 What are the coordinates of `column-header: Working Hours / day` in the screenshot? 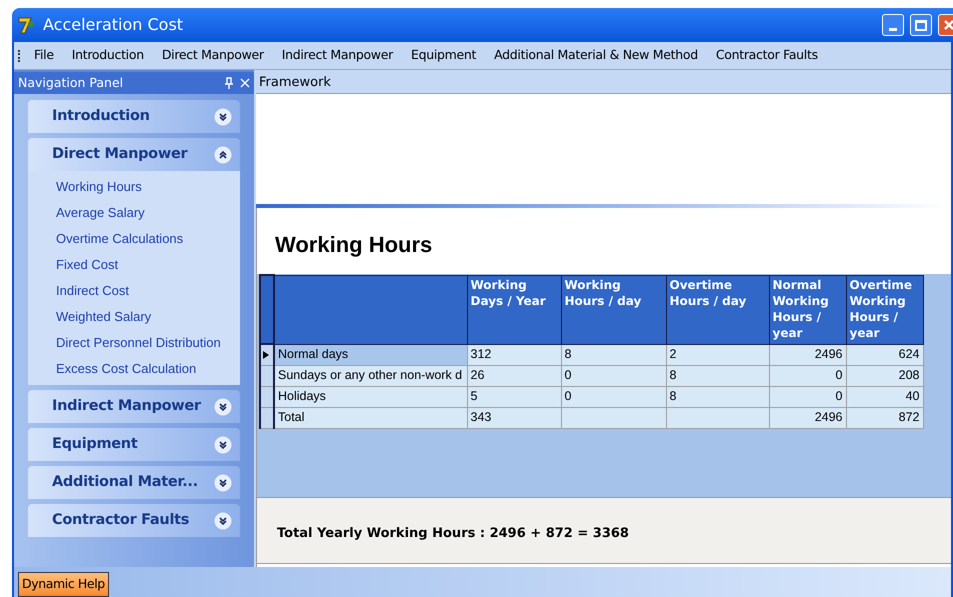 It's located at (613, 309).